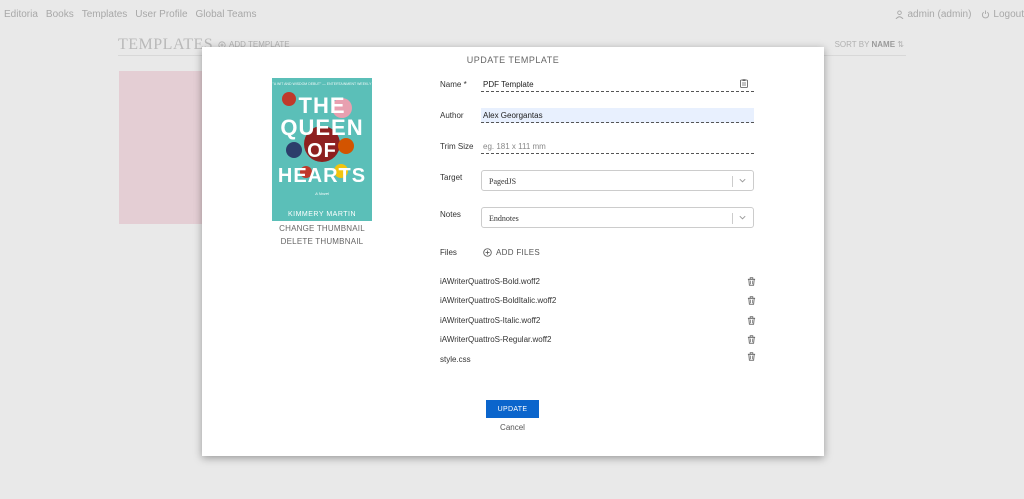 The width and height of the screenshot is (1024, 499). What do you see at coordinates (617, 146) in the screenshot?
I see `trim-size-input: eg. 181 x 111 mm` at bounding box center [617, 146].